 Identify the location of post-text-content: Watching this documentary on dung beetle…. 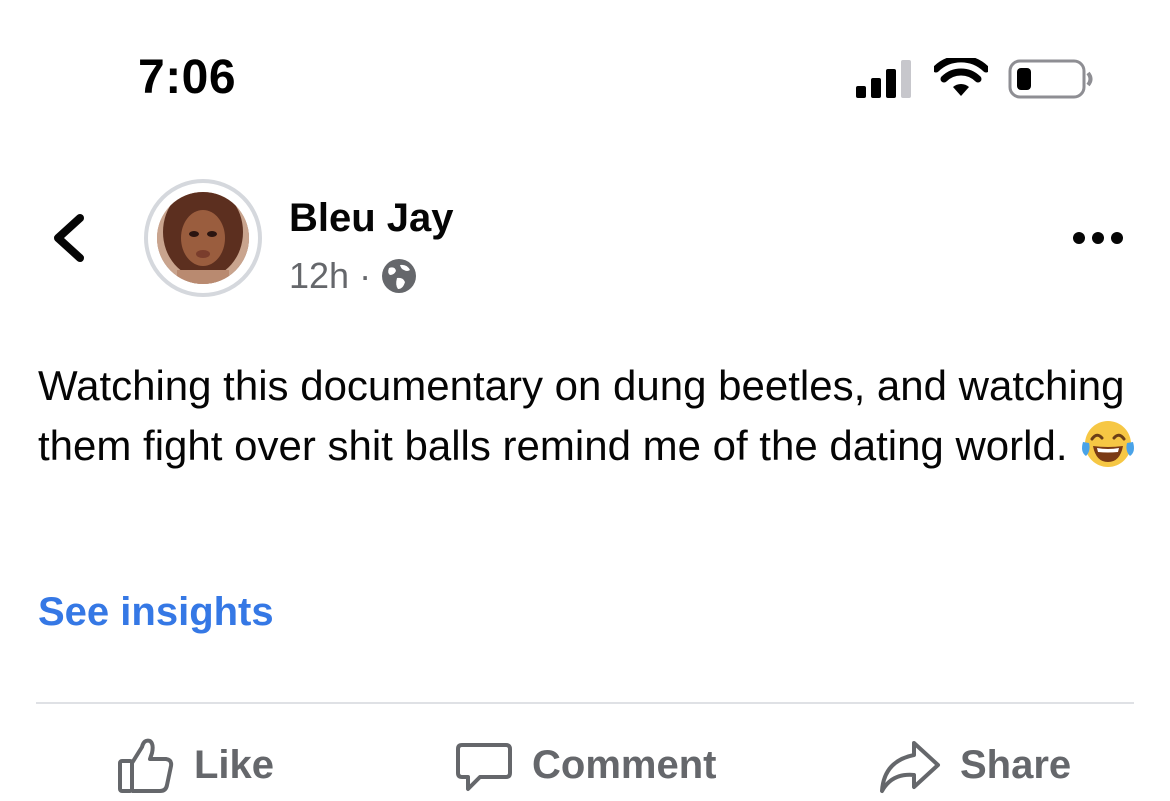
(581, 415).